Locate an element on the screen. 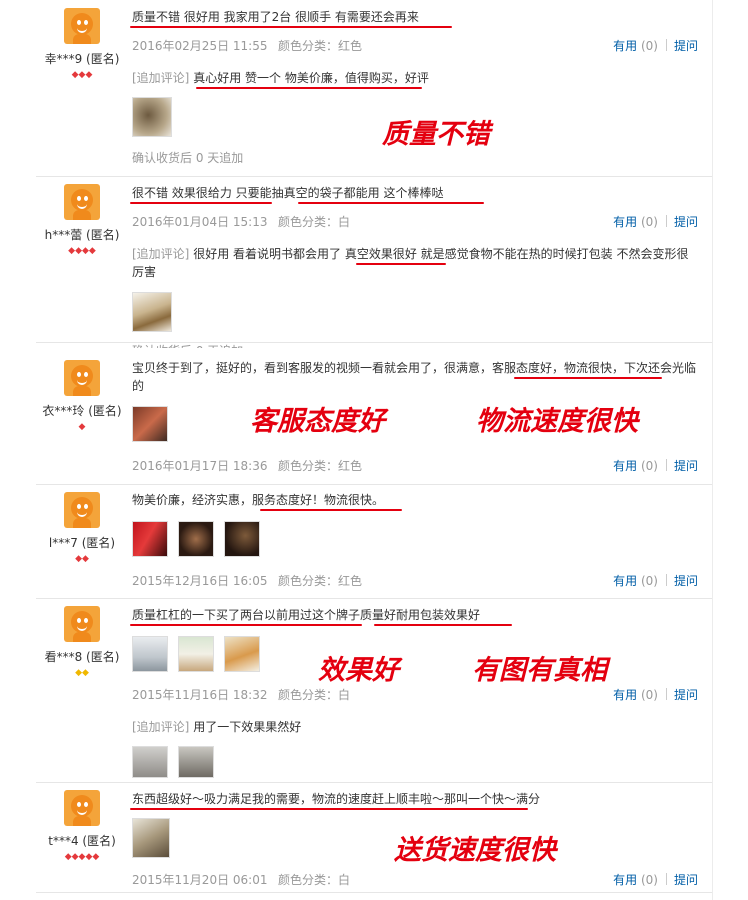 The image size is (748, 900). review-text: 很不错 效果很给力 只要能抽真空的袋子都能用 这个棒棒哒 is located at coordinates (288, 193).